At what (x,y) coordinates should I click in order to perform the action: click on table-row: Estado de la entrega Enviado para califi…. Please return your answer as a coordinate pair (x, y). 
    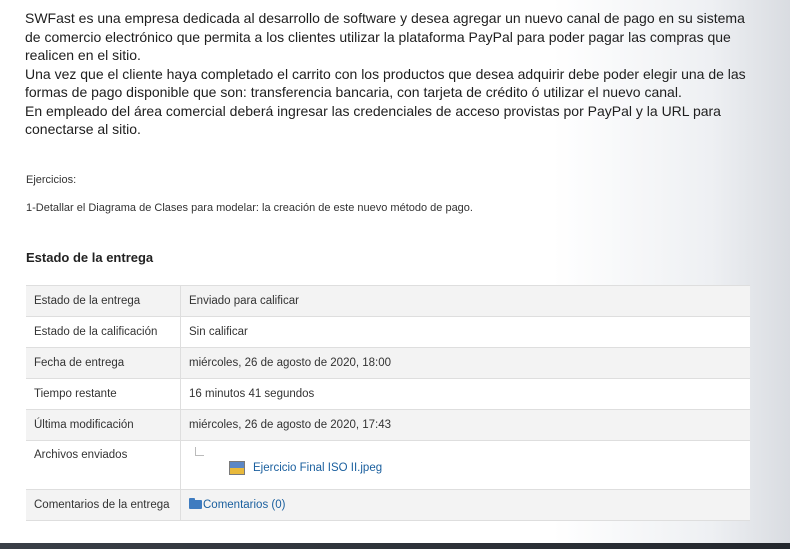
    Looking at the image, I should click on (388, 301).